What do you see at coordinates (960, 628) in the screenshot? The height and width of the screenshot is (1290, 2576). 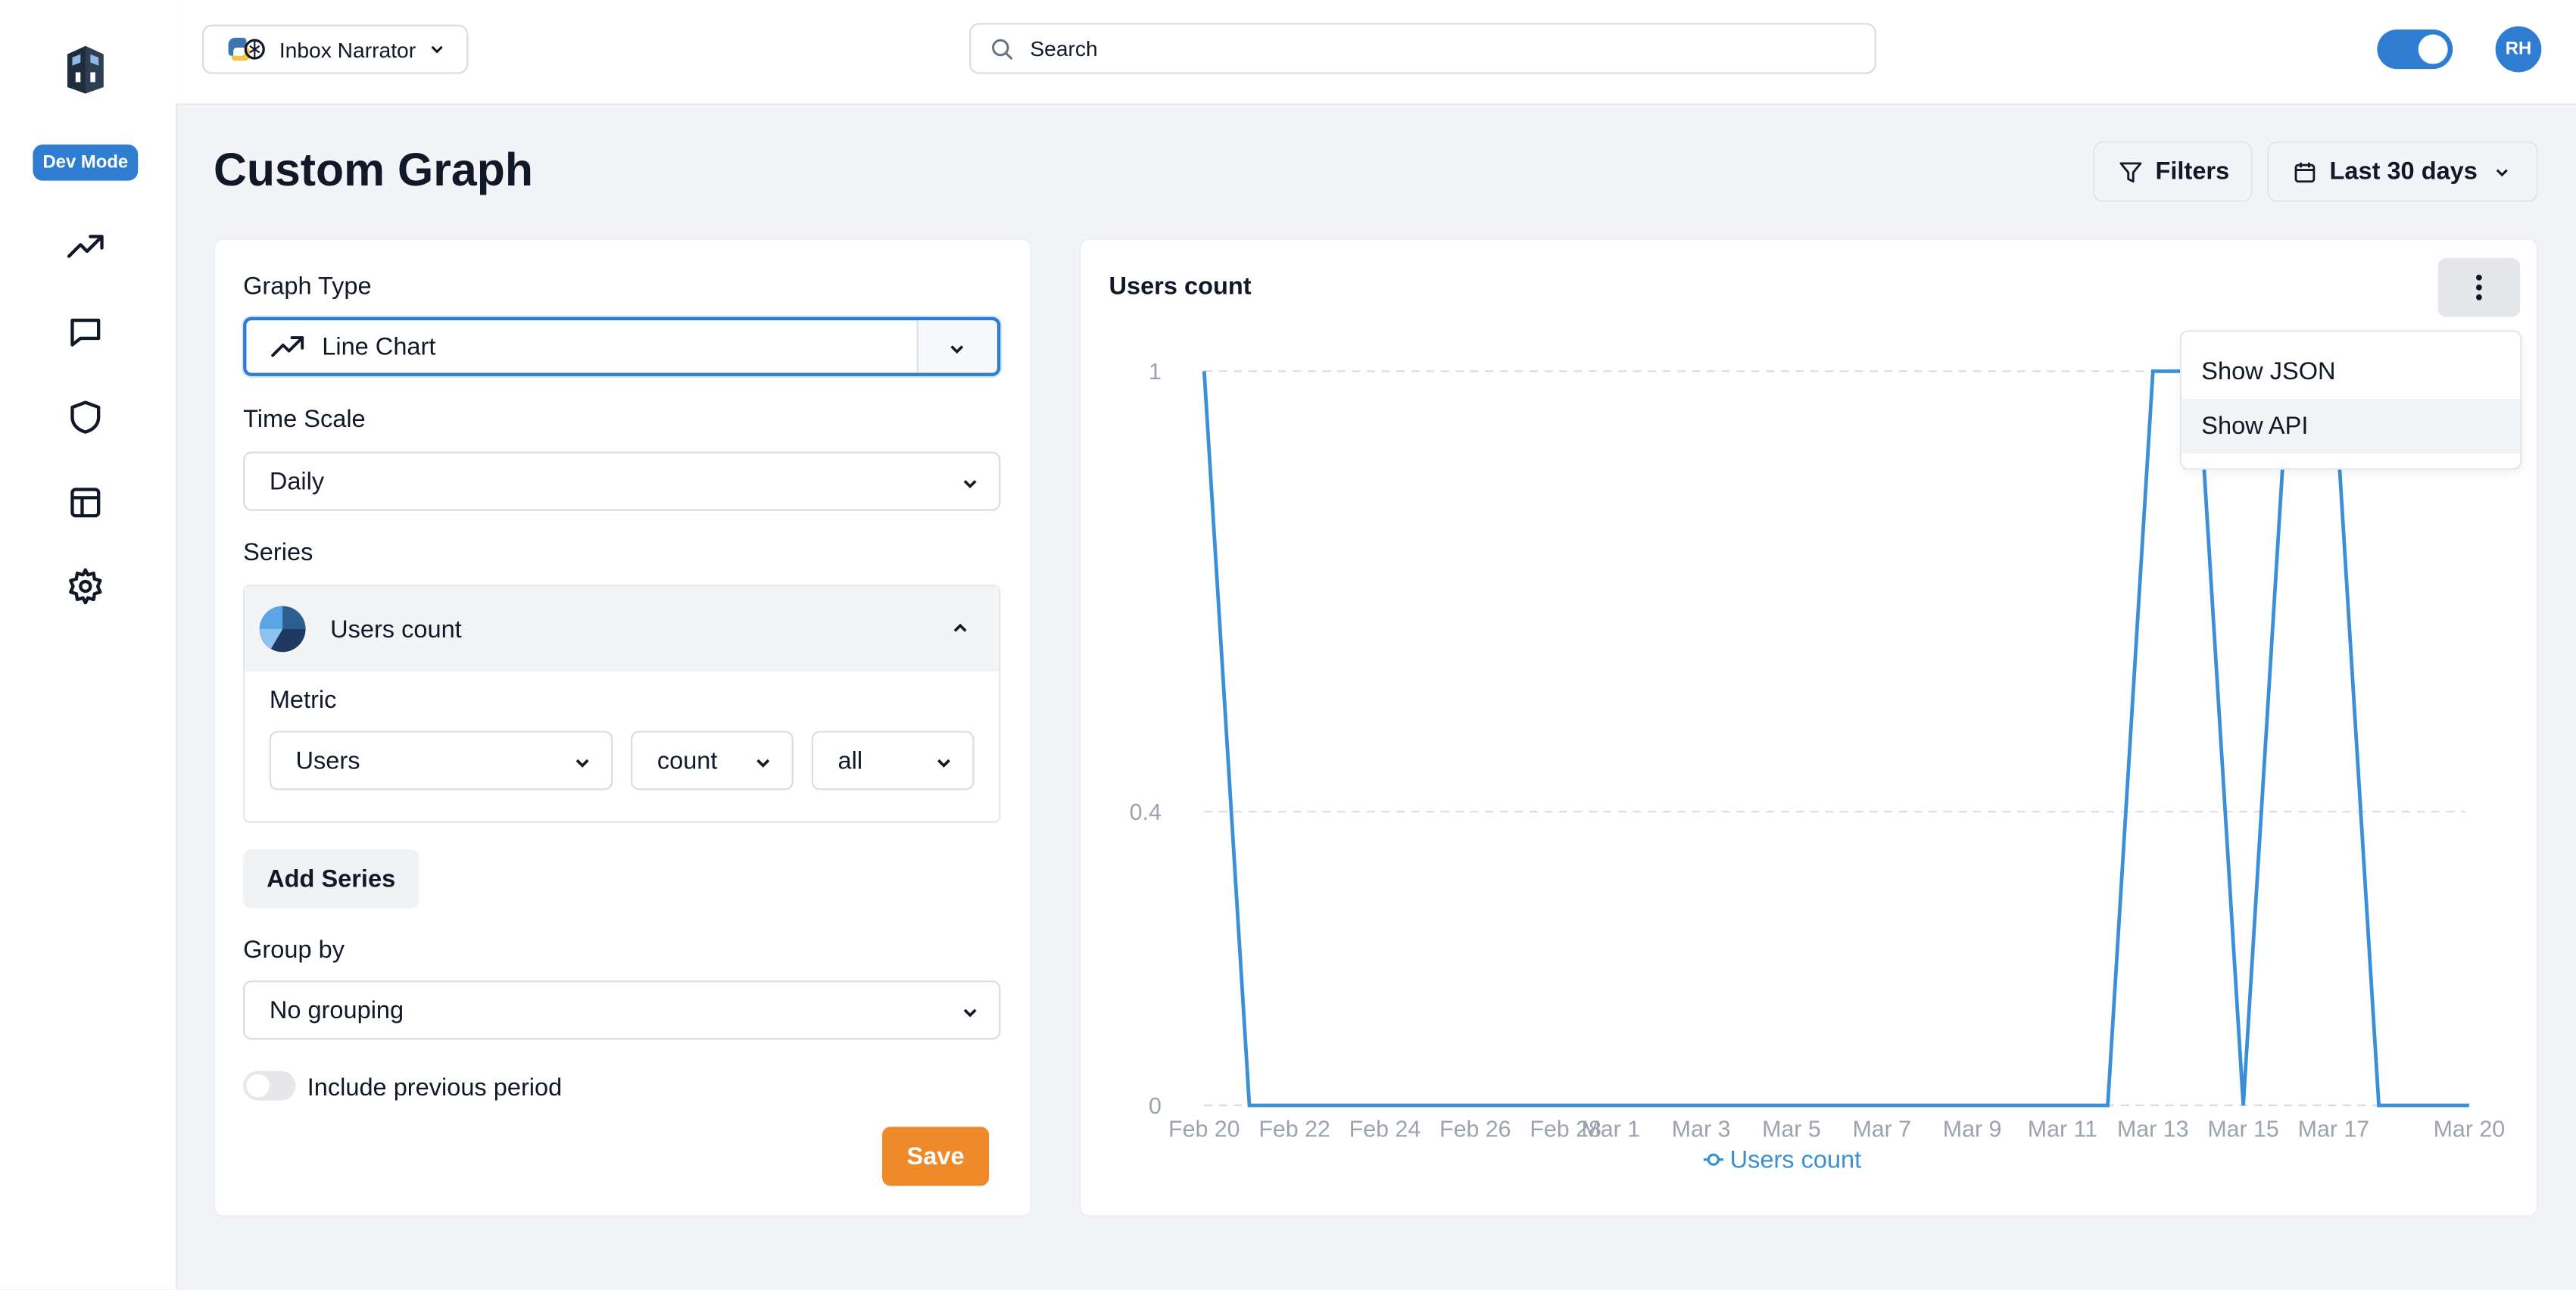 I see `chevron-up-icon` at bounding box center [960, 628].